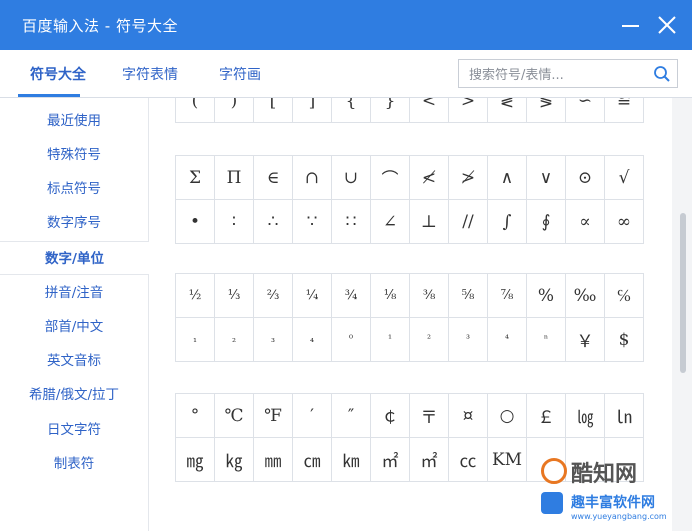 Image resolution: width=692 pixels, height=531 pixels. What do you see at coordinates (312, 340) in the screenshot?
I see `symbol-cell: ₄` at bounding box center [312, 340].